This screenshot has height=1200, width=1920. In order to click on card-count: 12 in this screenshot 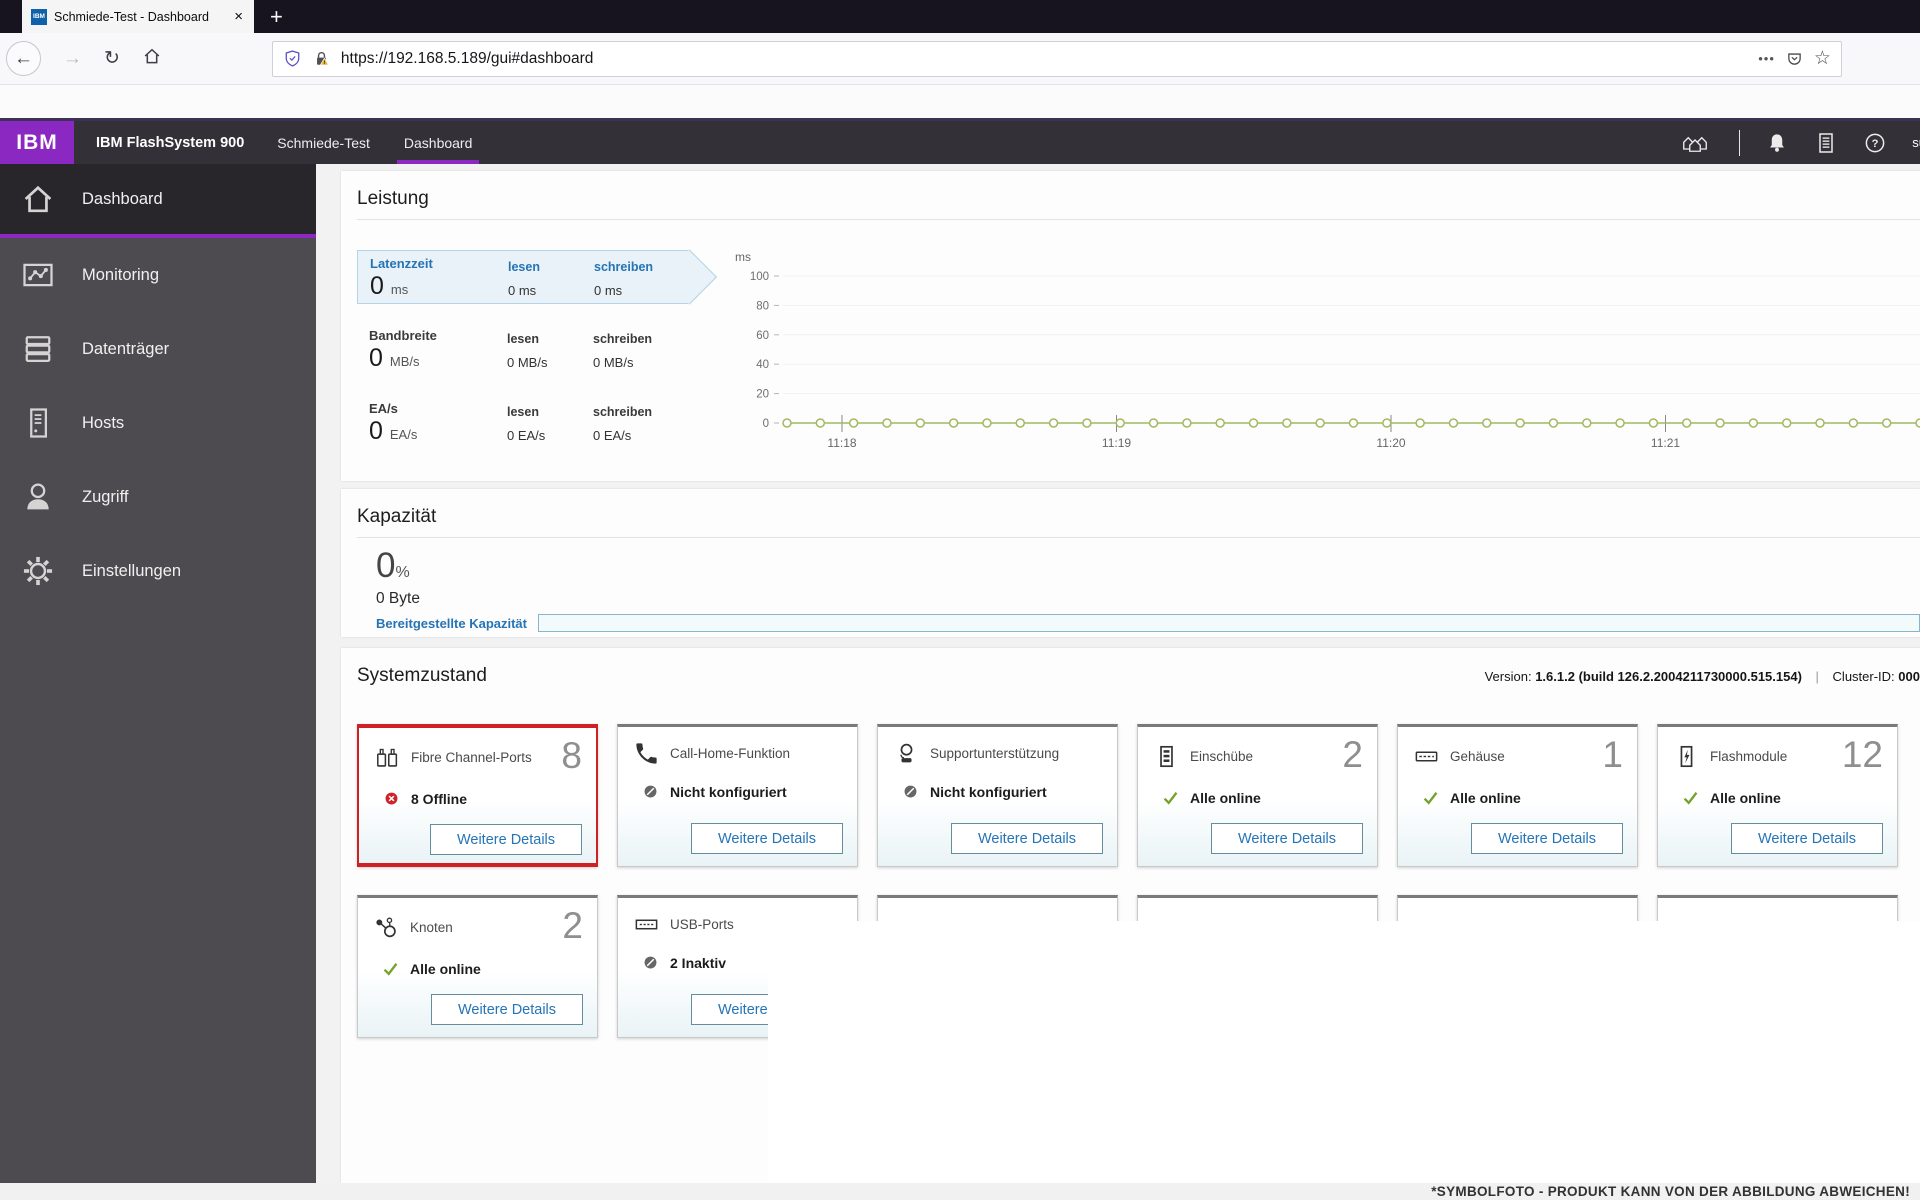, I will do `click(1862, 754)`.